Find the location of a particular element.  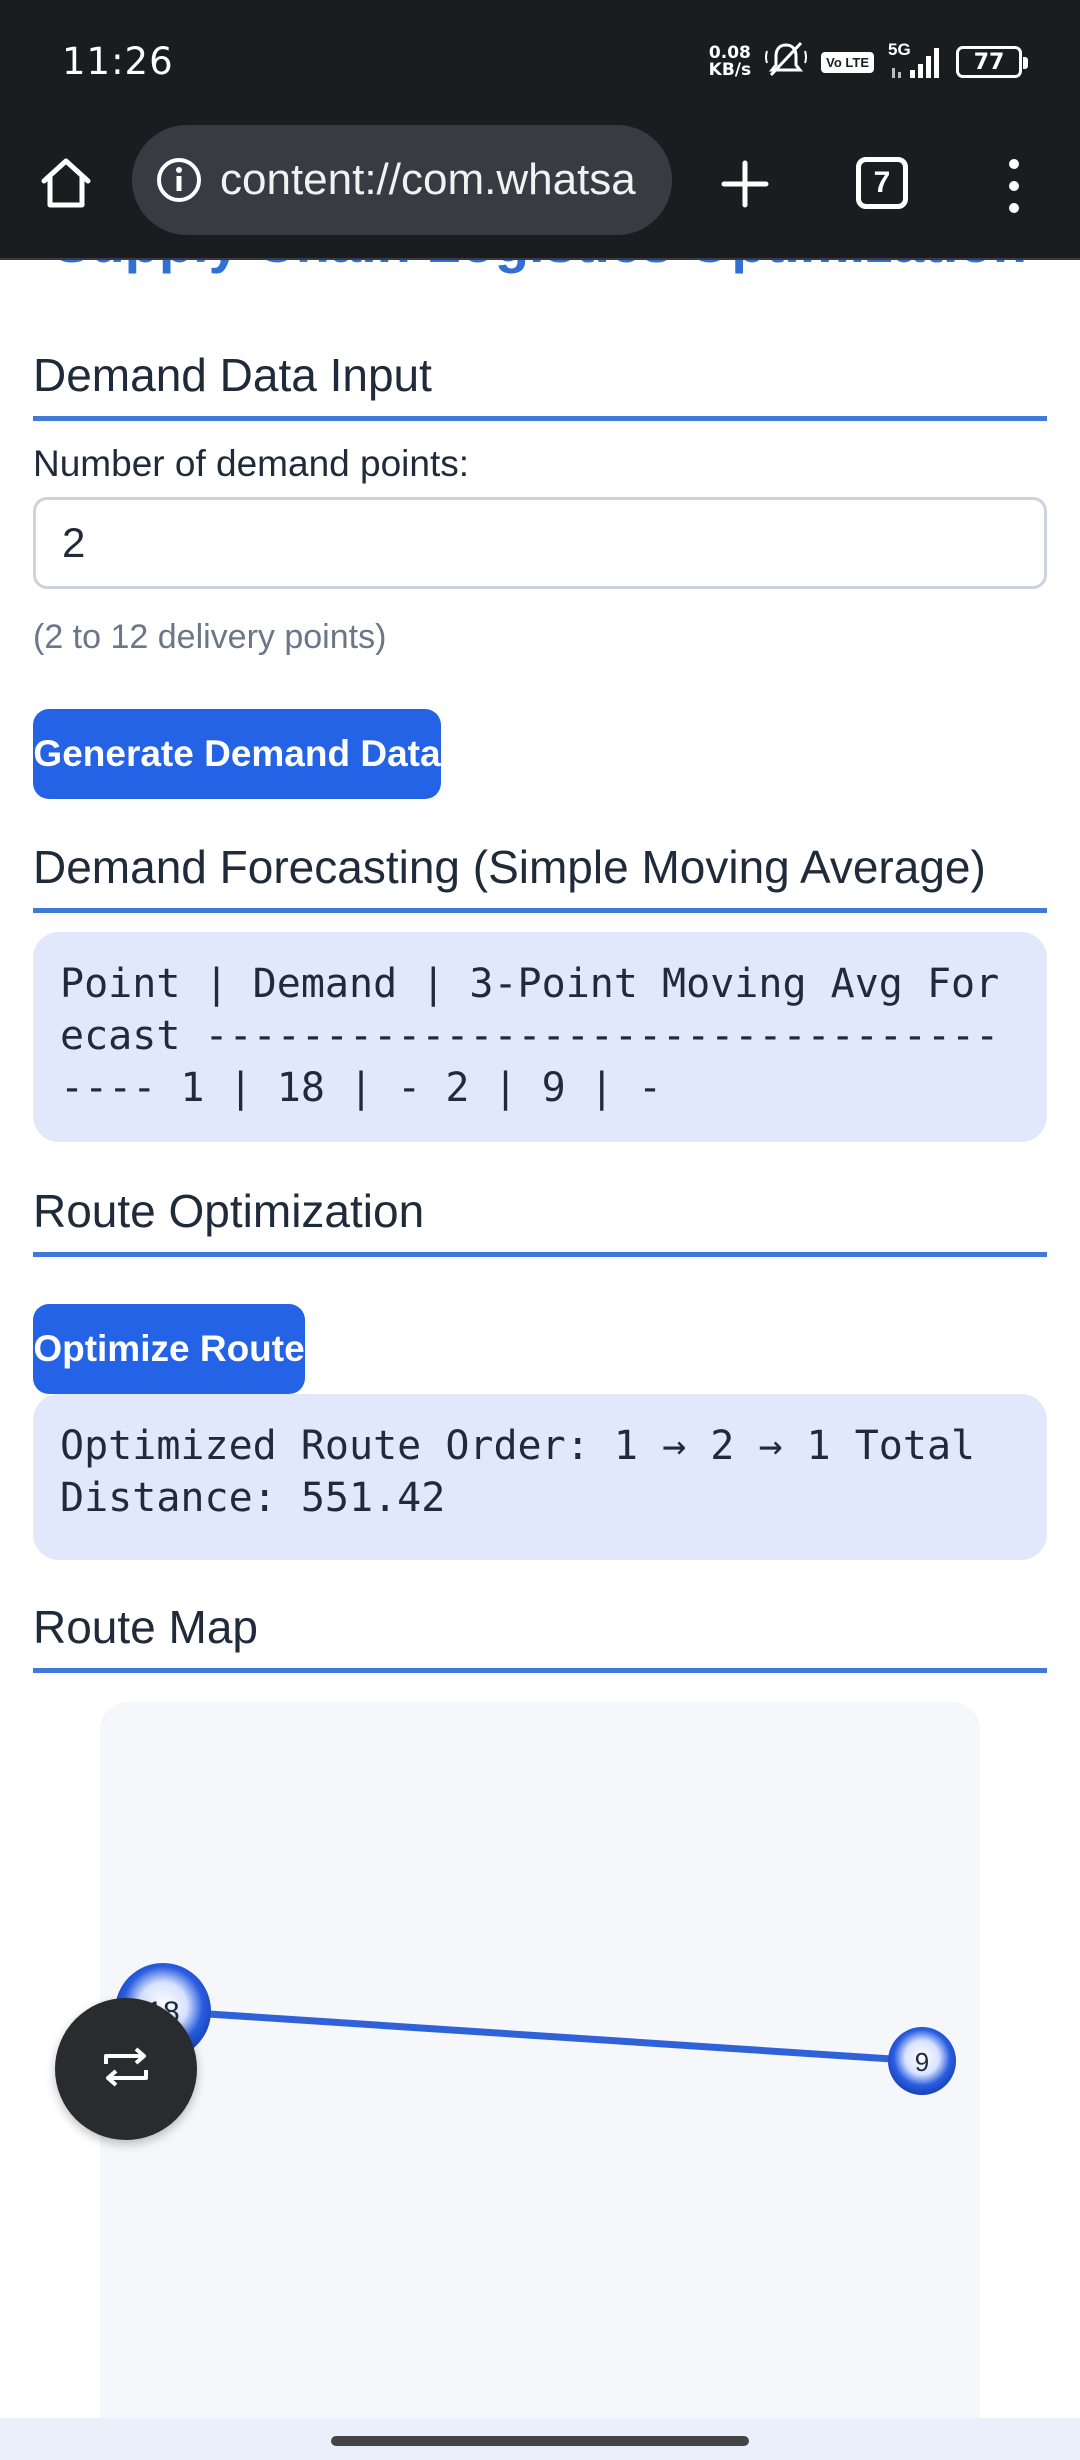

tab-count: 7 is located at coordinates (882, 182).